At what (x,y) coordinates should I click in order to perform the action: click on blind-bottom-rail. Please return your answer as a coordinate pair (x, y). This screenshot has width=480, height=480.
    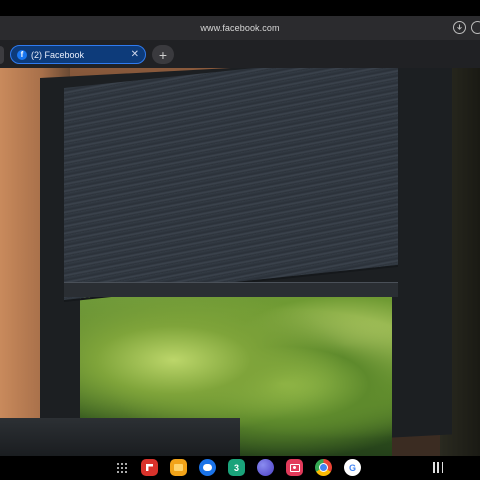
    Looking at the image, I should click on (231, 289).